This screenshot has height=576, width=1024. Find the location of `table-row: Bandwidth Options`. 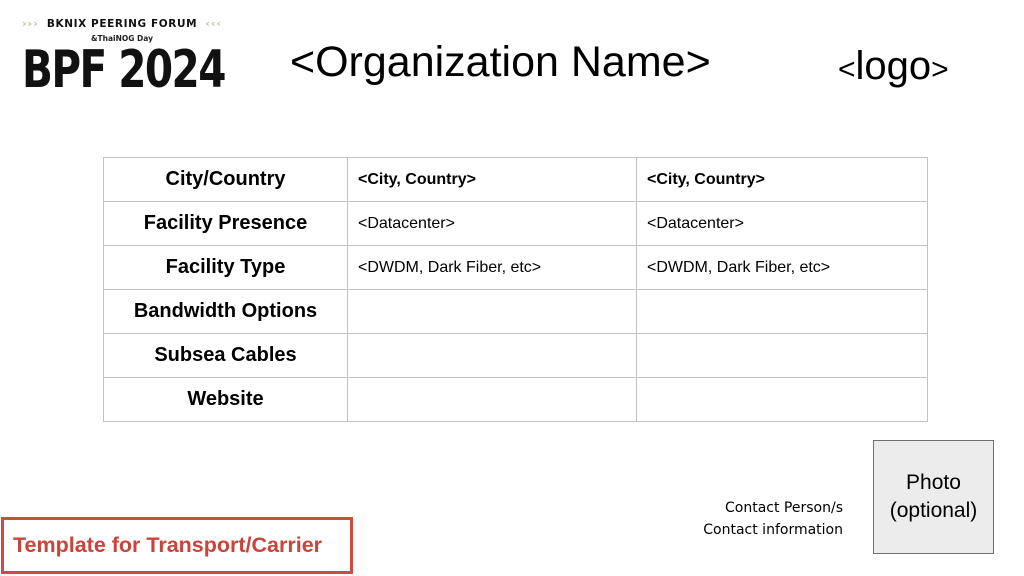

table-row: Bandwidth Options is located at coordinates (515, 311).